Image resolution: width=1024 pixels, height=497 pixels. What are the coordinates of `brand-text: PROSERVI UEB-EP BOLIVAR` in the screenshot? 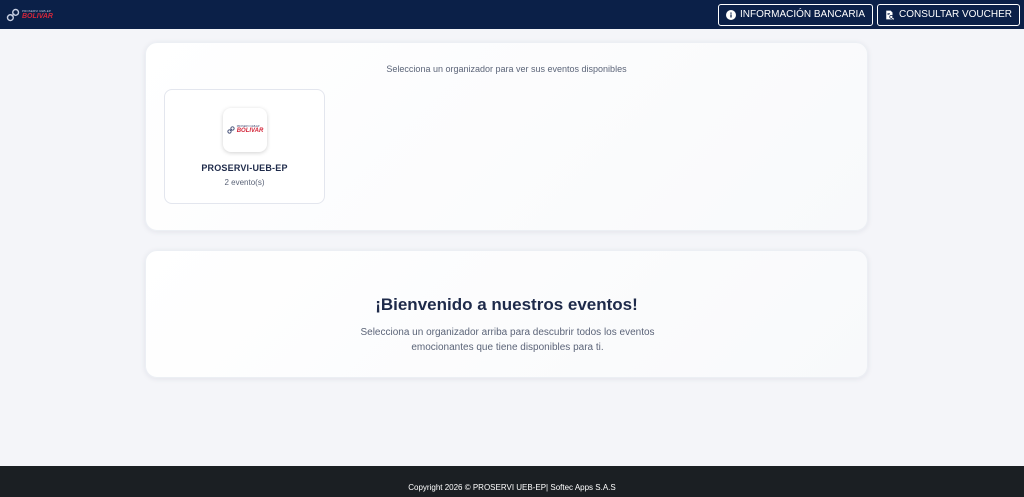 It's located at (37, 14).